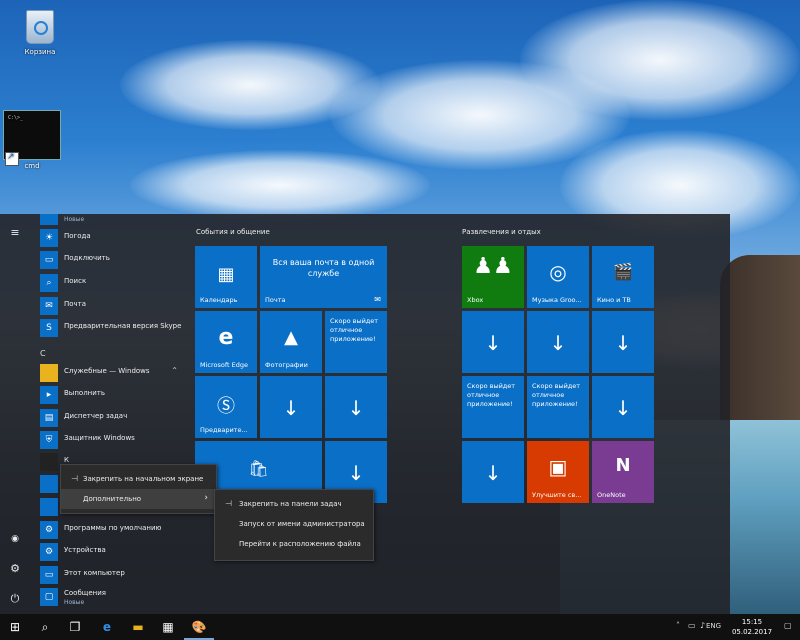 This screenshot has height=640, width=800. I want to click on groove-music-icon: ◎, so click(558, 272).